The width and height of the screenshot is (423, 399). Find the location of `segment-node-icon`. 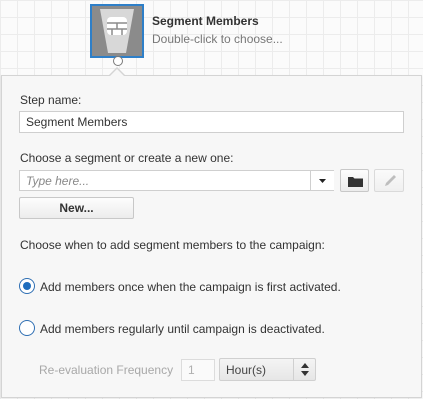

segment-node-icon is located at coordinates (117, 31).